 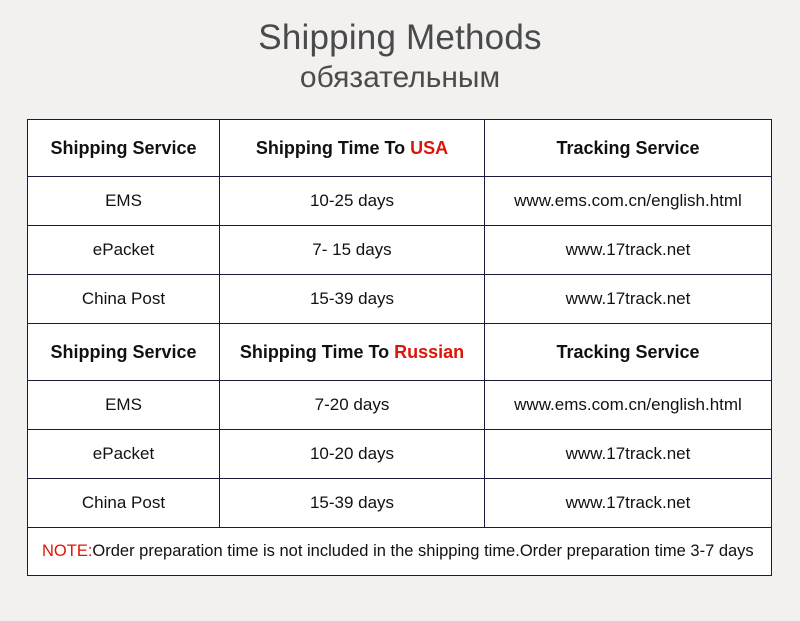 I want to click on cell-time: 7- 15 days, so click(x=352, y=250).